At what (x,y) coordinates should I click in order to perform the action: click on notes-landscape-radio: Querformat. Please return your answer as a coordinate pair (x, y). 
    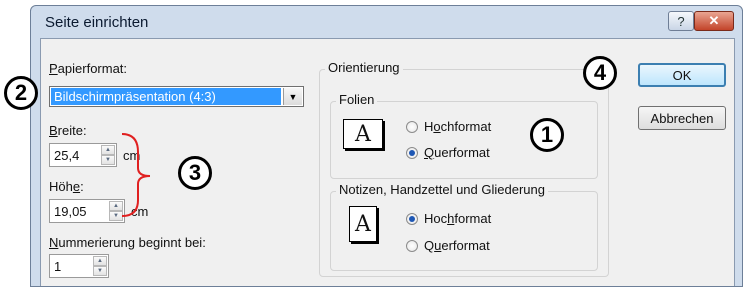
    Looking at the image, I should click on (448, 245).